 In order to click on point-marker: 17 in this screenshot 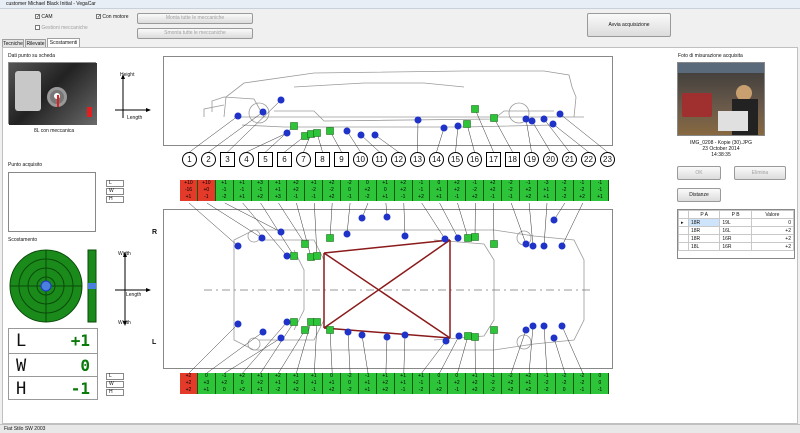, I will do `click(493, 159)`.